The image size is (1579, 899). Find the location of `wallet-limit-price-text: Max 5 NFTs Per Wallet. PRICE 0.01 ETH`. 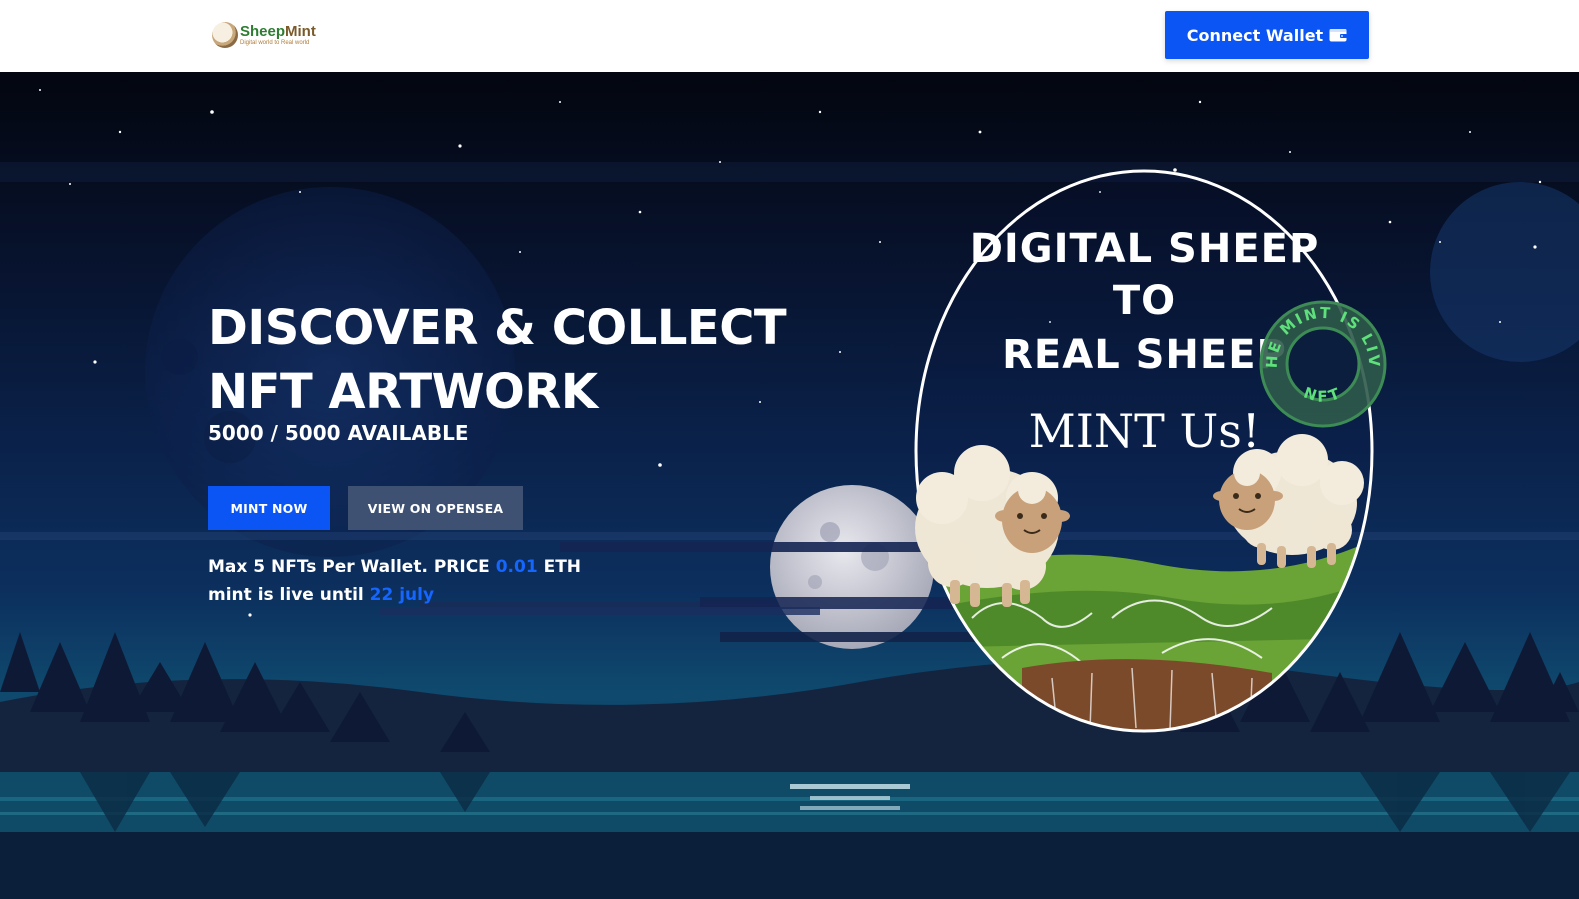

wallet-limit-price-text: Max 5 NFTs Per Wallet. PRICE 0.01 ETH is located at coordinates (394, 567).